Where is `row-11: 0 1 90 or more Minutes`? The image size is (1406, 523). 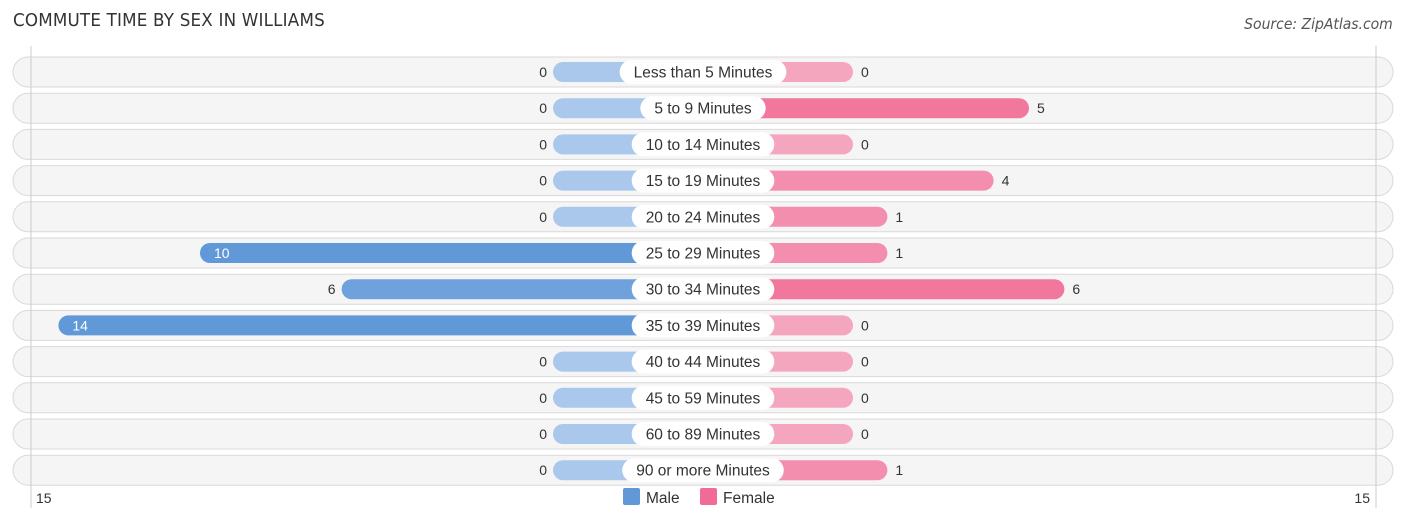 row-11: 0 1 90 or more Minutes is located at coordinates (703, 470).